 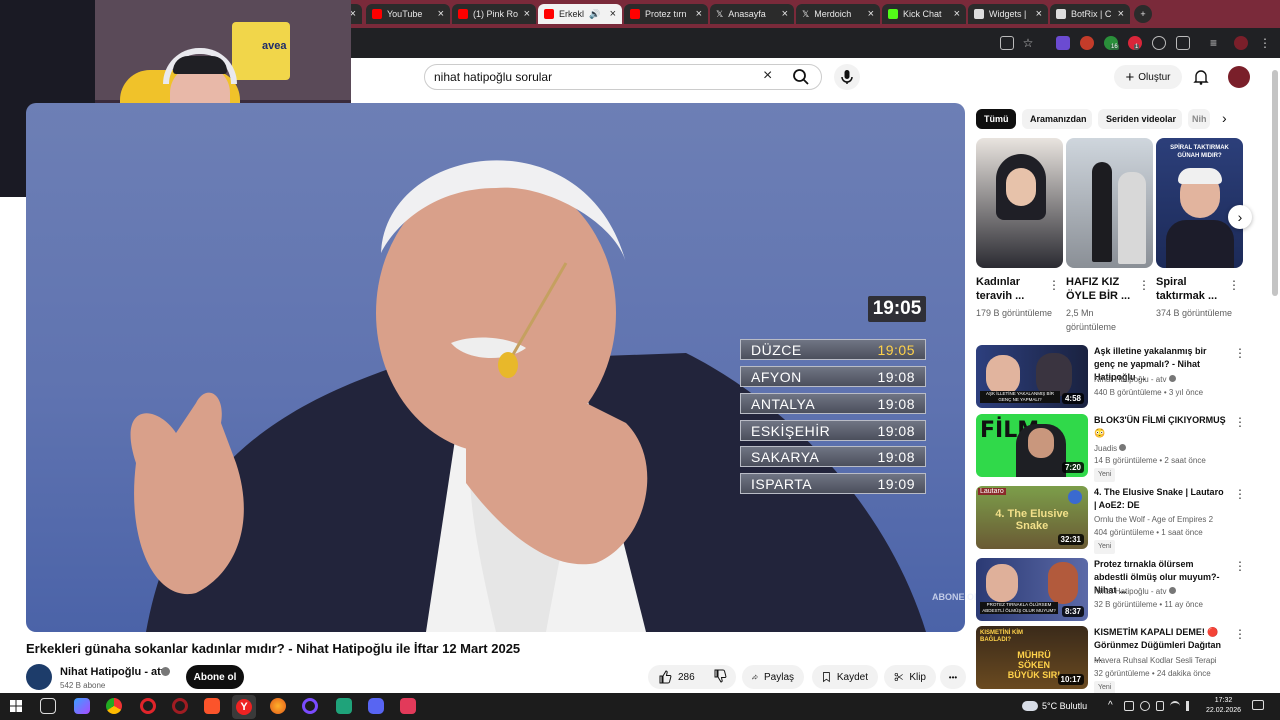 I want to click on like-button: 286, so click(x=676, y=677).